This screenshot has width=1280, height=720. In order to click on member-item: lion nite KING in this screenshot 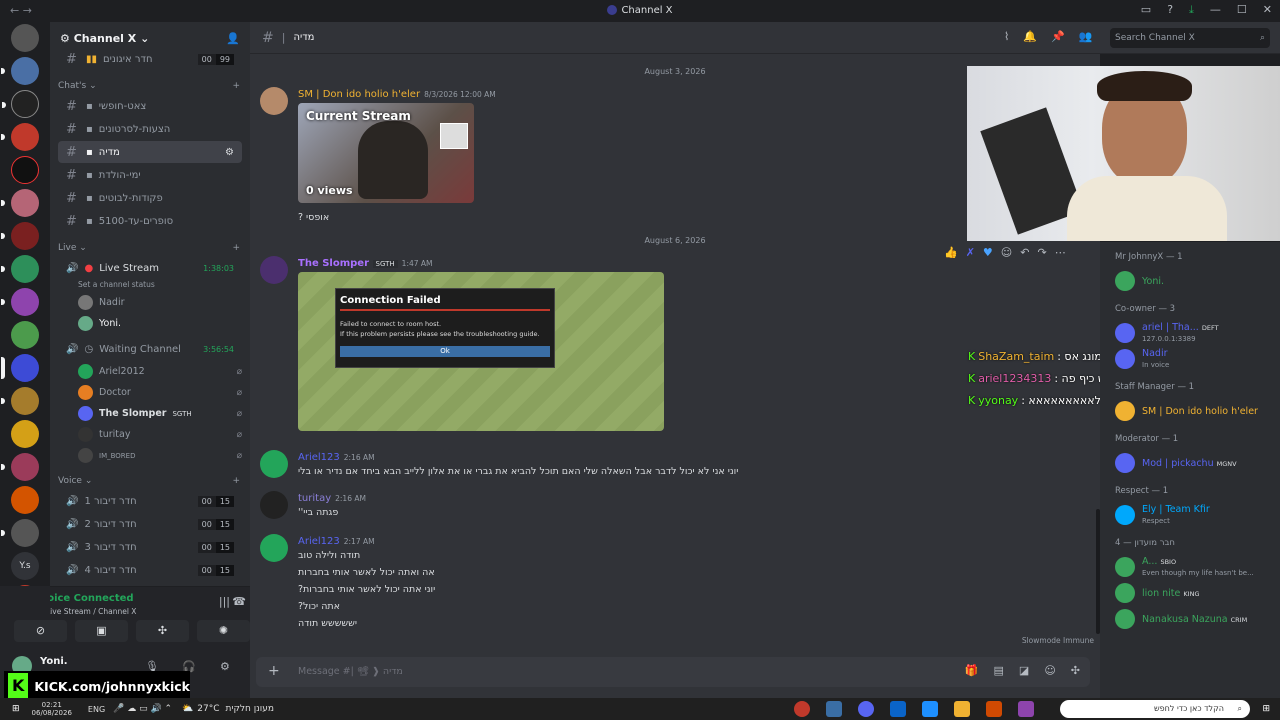, I will do `click(1190, 593)`.